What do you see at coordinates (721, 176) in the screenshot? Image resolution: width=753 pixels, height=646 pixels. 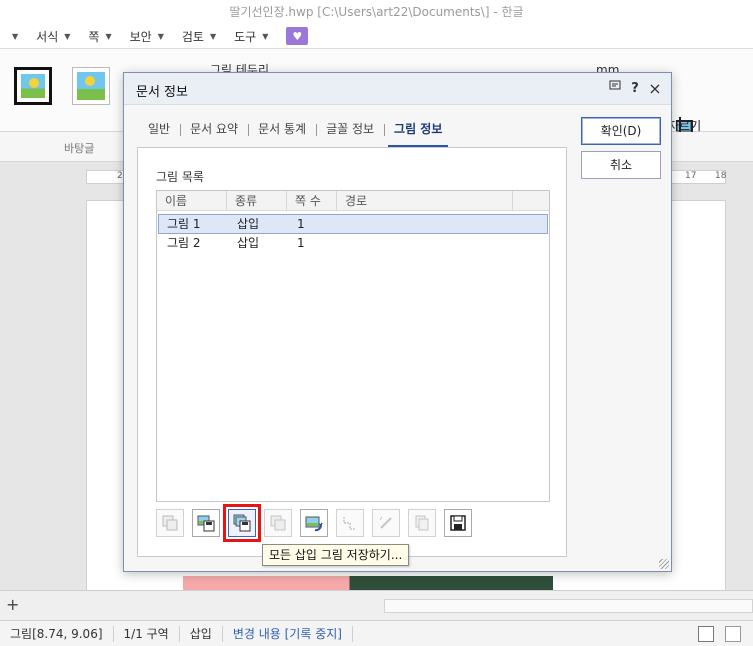 I see `ruler-number: 18` at bounding box center [721, 176].